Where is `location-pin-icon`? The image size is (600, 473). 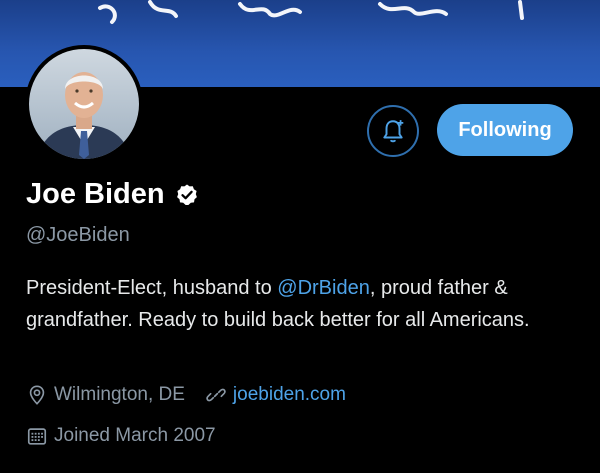
location-pin-icon is located at coordinates (37, 395).